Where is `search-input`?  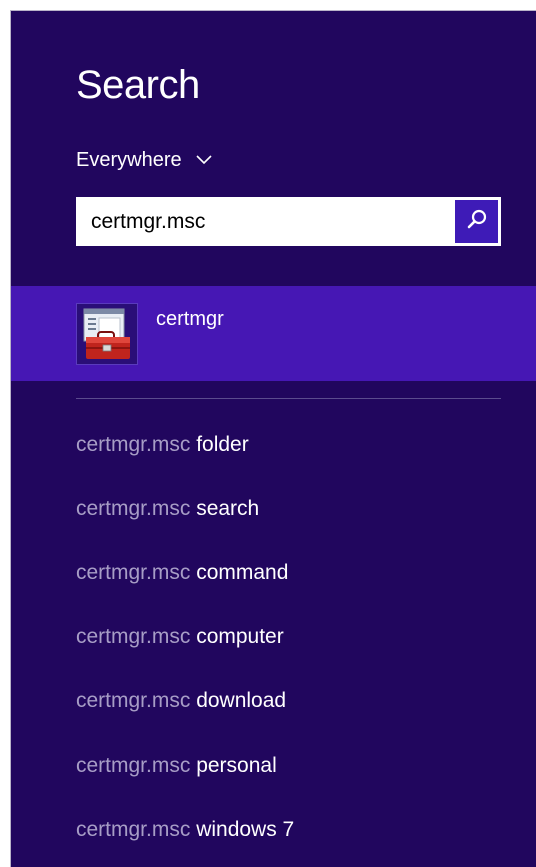 search-input is located at coordinates (264, 221).